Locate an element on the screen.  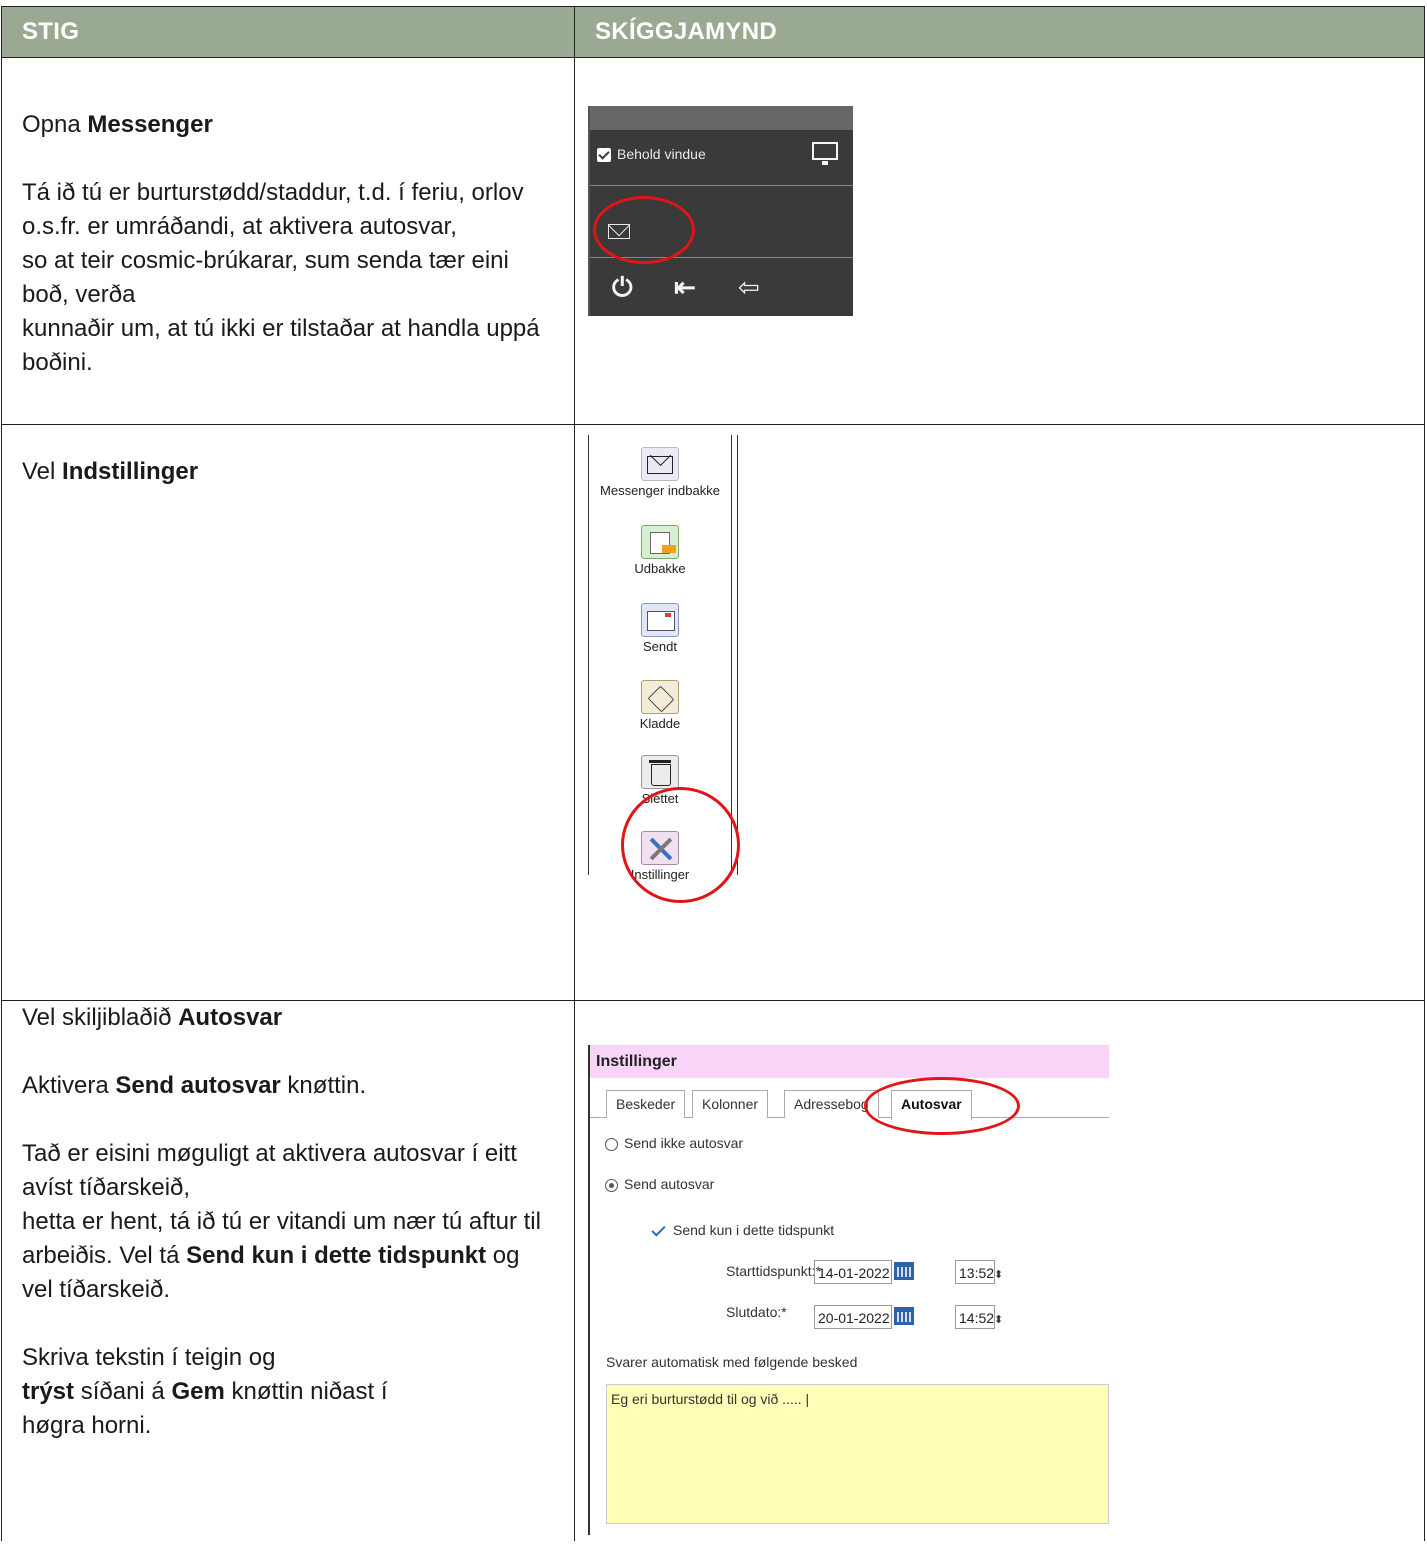
end-time-input: 14:52⬍ is located at coordinates (979, 1317).